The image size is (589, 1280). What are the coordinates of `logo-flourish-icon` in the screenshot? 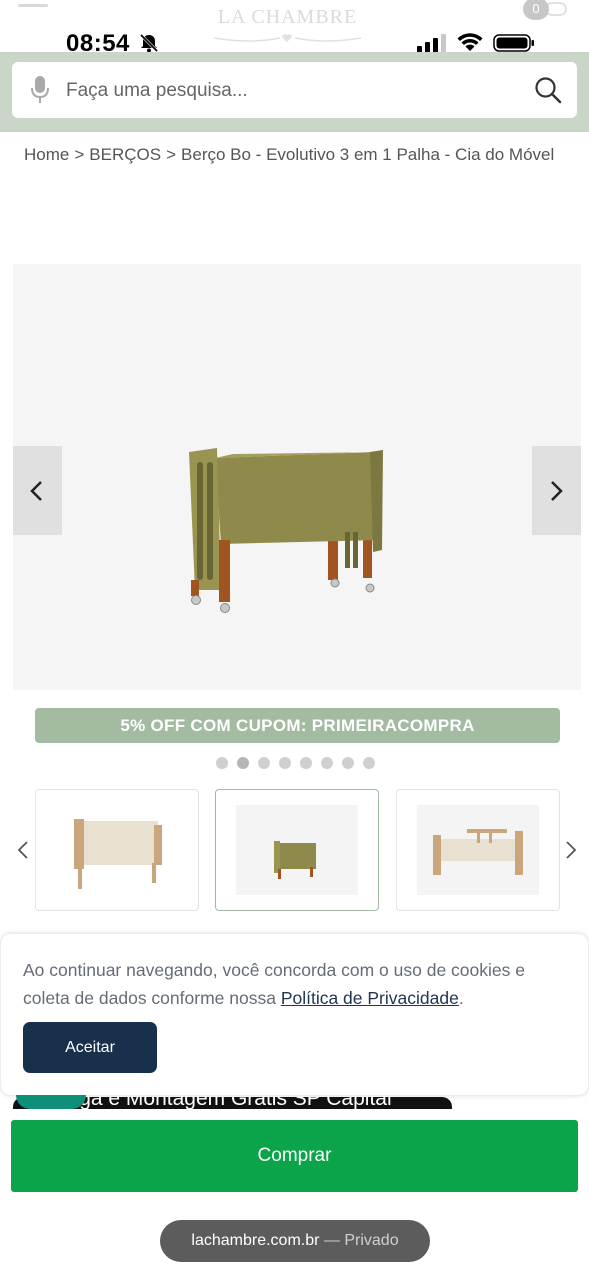 It's located at (287, 38).